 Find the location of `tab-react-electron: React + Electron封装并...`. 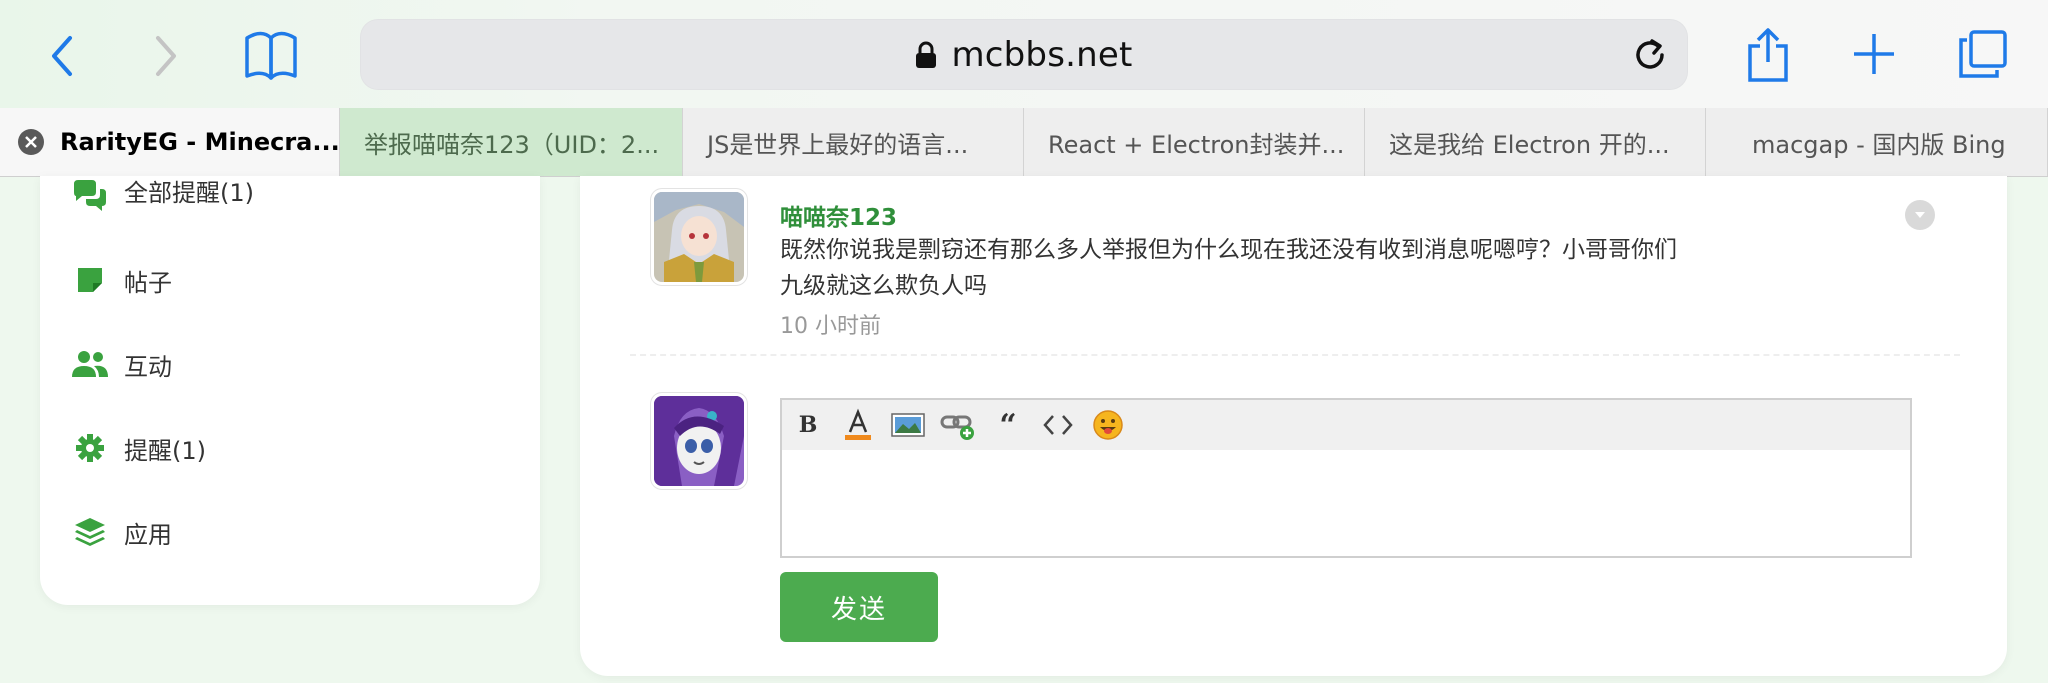

tab-react-electron: React + Electron封装并... is located at coordinates (1194, 142).